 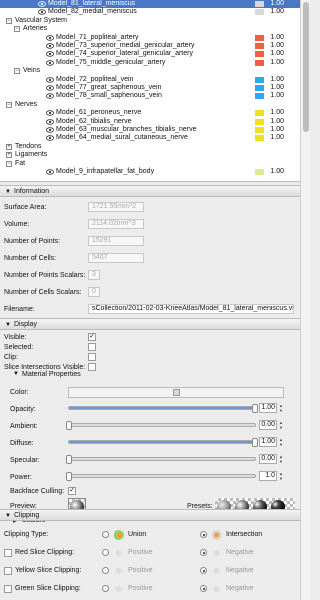 I want to click on opacity-slider, so click(x=163, y=408).